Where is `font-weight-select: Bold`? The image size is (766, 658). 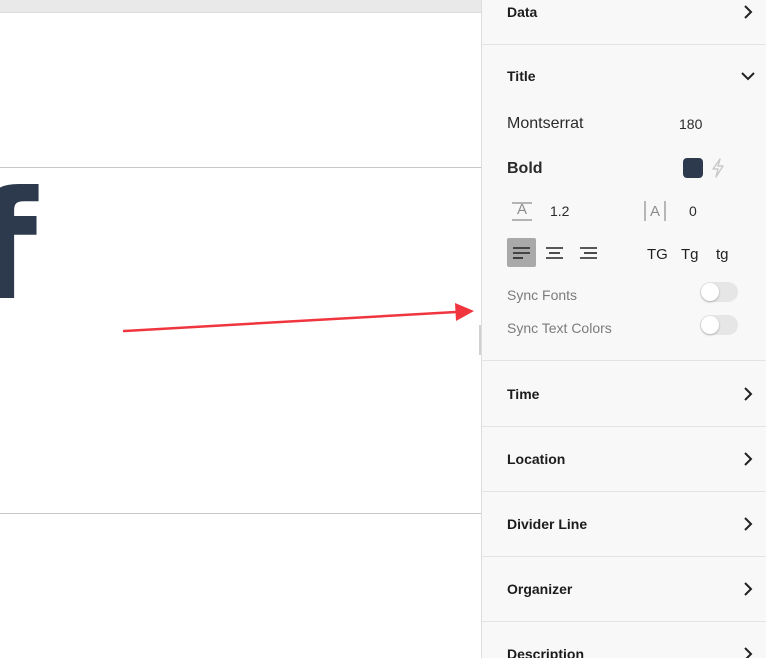
font-weight-select: Bold is located at coordinates (525, 169).